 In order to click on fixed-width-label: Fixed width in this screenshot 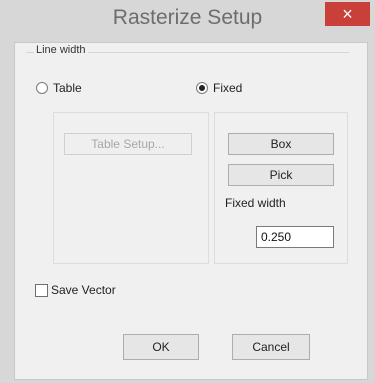, I will do `click(255, 203)`.